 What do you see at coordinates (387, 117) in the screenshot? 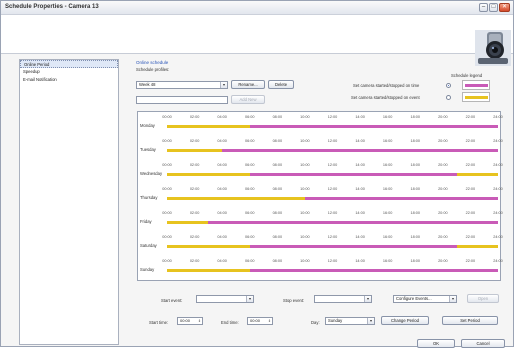
I see `hour-label: 16:00` at bounding box center [387, 117].